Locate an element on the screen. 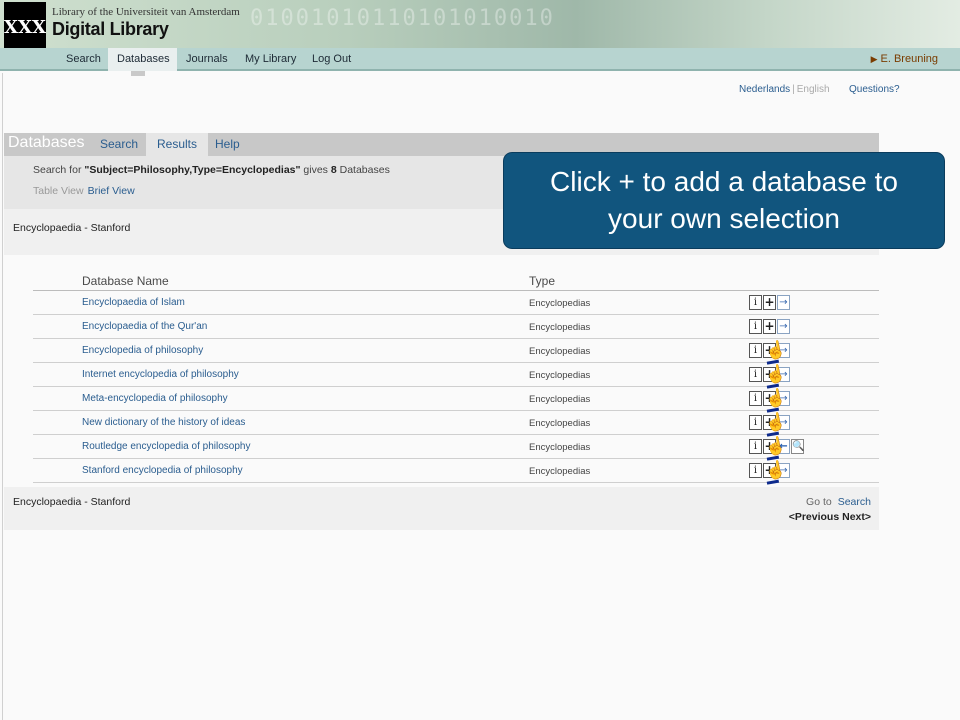  search-query: "Subject=Philosophy,Type=Encyclopedias" is located at coordinates (192, 170).